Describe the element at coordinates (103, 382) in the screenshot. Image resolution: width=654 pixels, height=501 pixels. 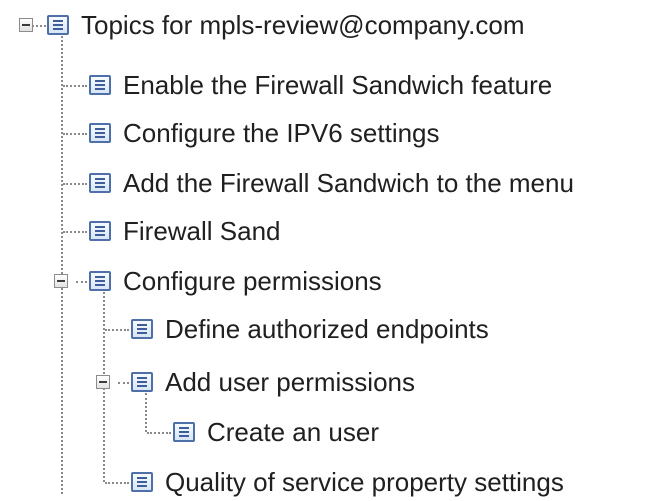
I see `collapse-toggle-add-user-permissions` at that location.